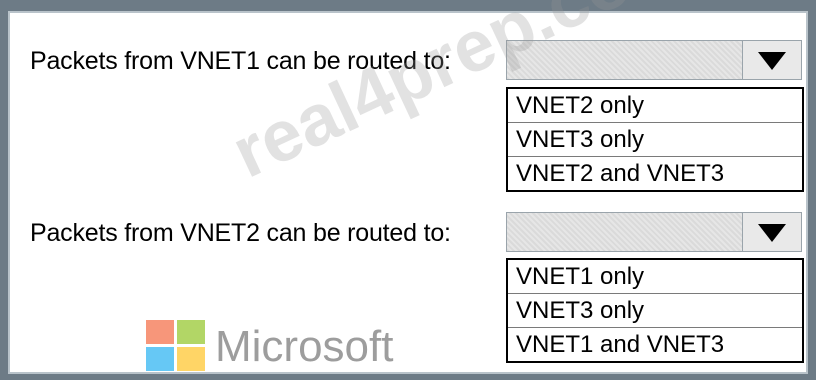 The height and width of the screenshot is (380, 816). Describe the element at coordinates (625, 232) in the screenshot. I see `question-2-selected-value` at that location.